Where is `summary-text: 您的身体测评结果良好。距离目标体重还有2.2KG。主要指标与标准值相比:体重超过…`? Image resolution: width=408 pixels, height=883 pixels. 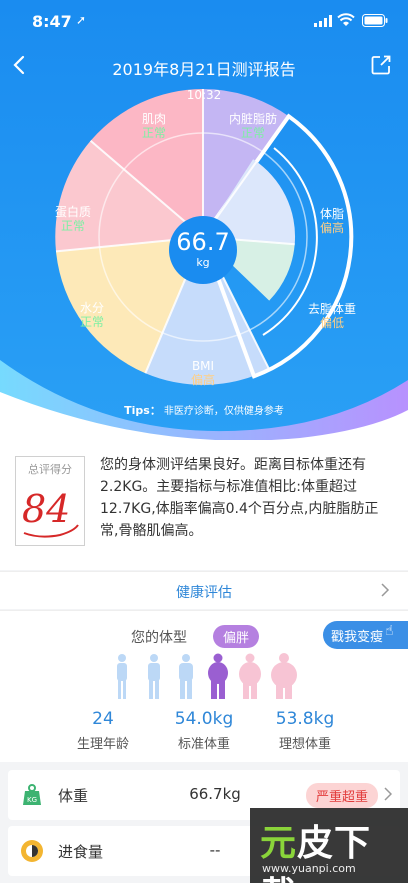 summary-text: 您的身体测评结果良好。距离目标体重还有2.2KG。主要指标与标准值相比:体重超过… is located at coordinates (239, 498).